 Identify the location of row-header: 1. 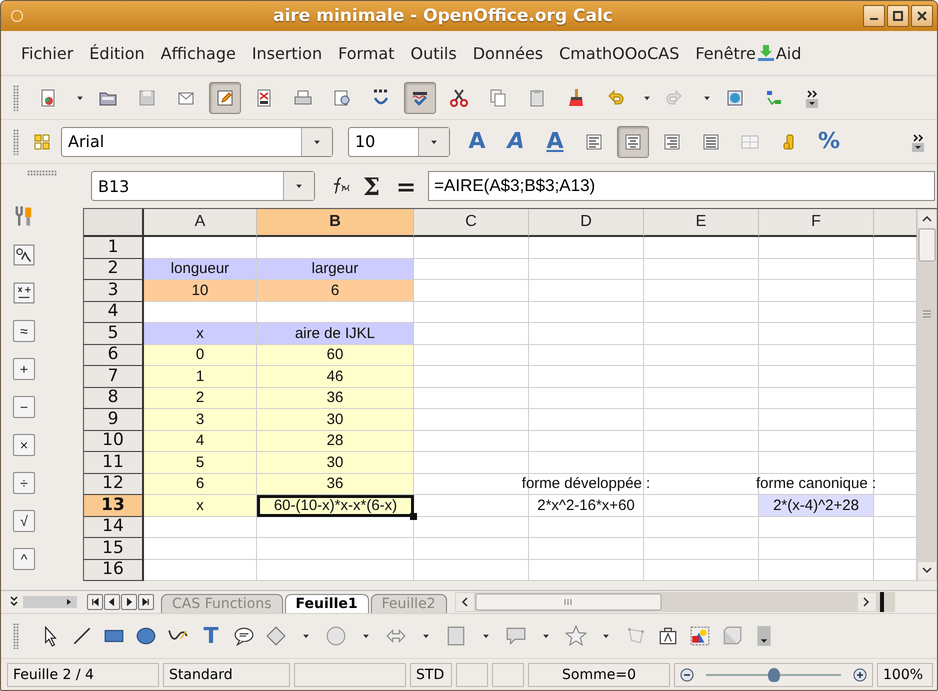
(114, 247).